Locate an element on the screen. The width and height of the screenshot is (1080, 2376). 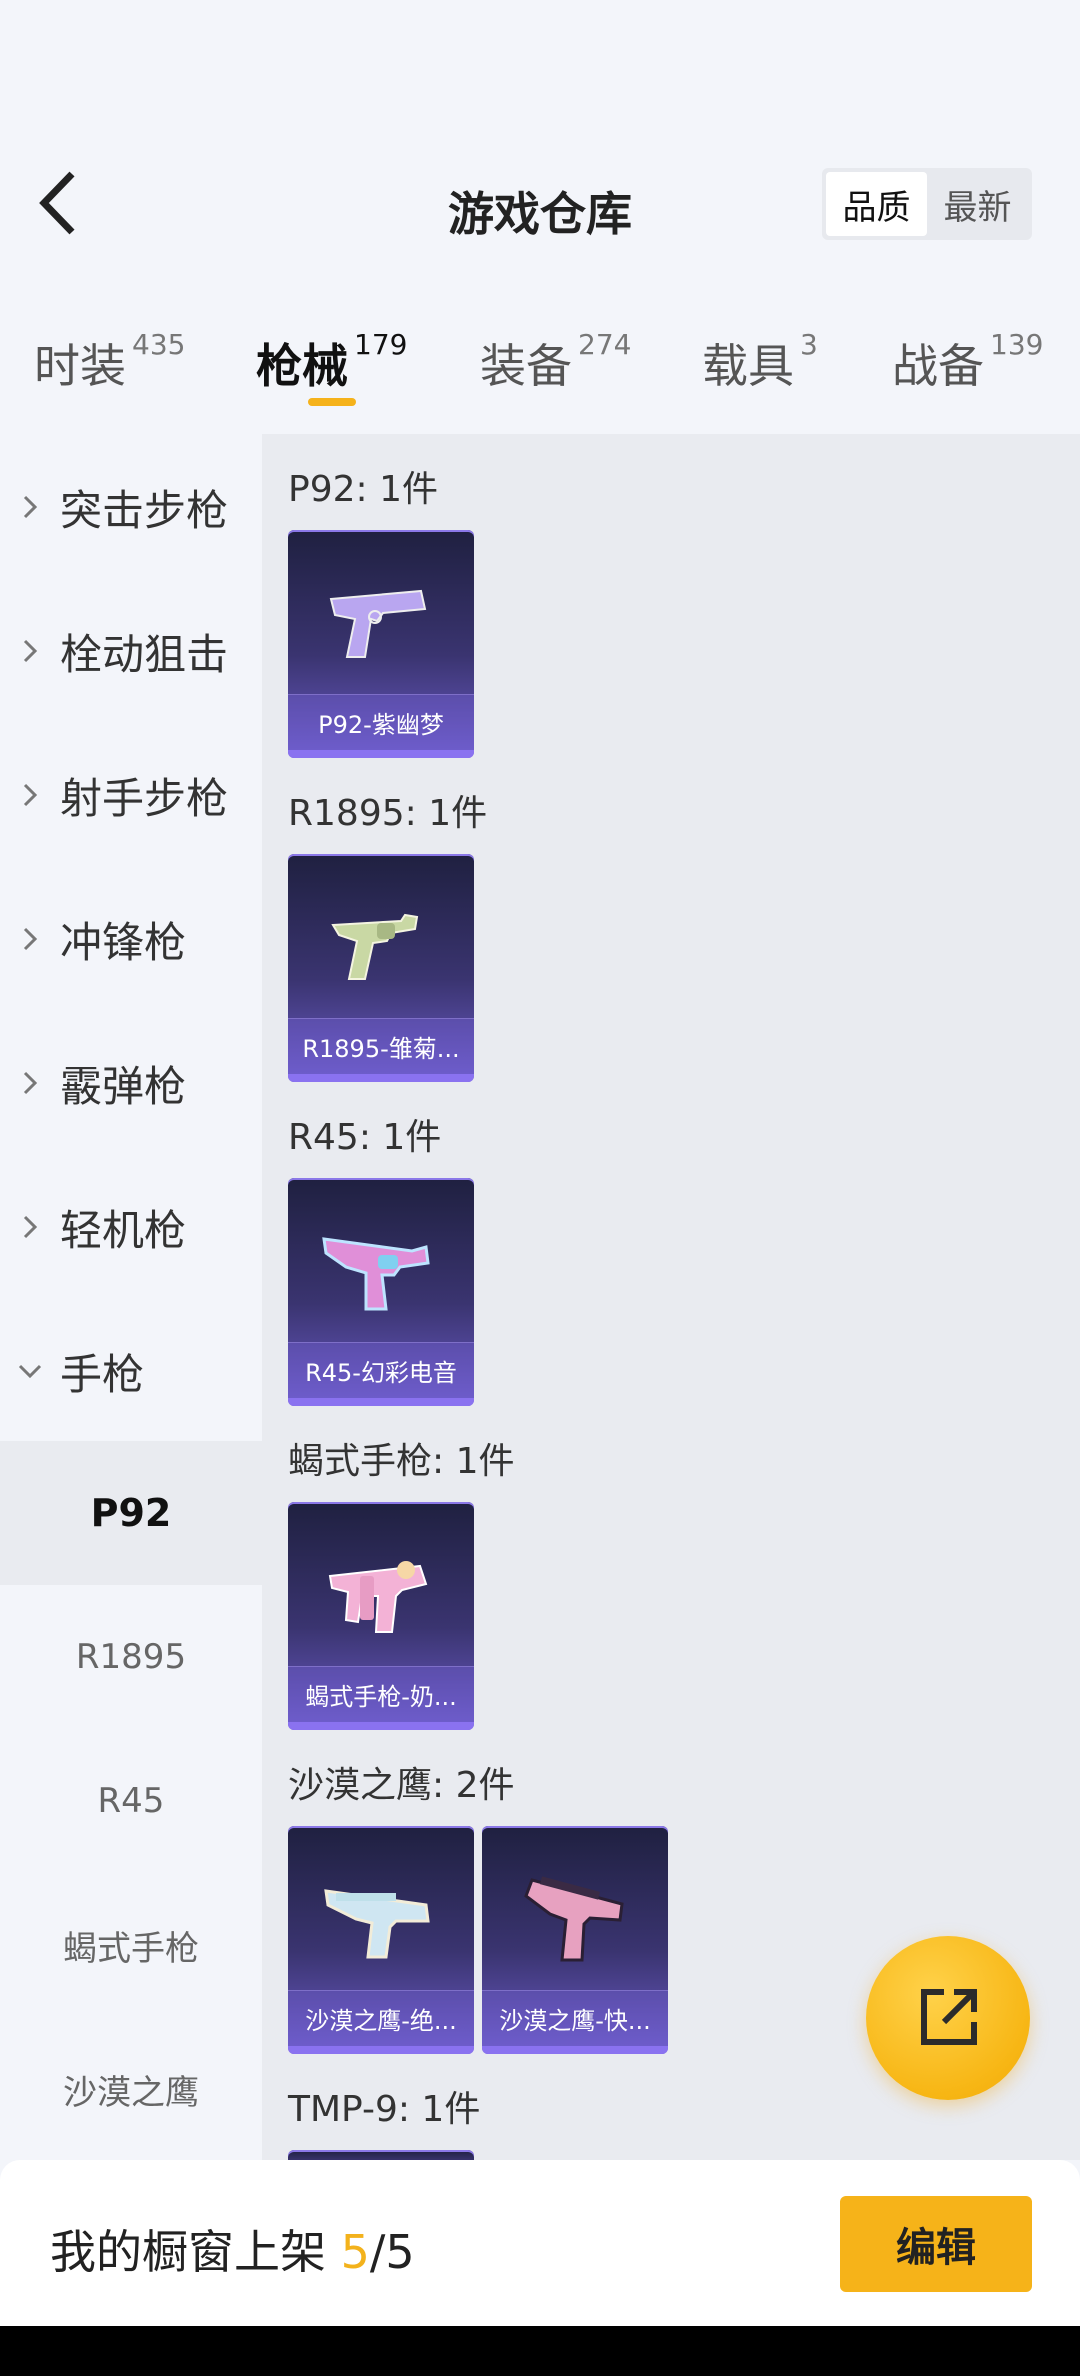
sidebar-subitem-r1895: R1895 is located at coordinates (131, 1657).